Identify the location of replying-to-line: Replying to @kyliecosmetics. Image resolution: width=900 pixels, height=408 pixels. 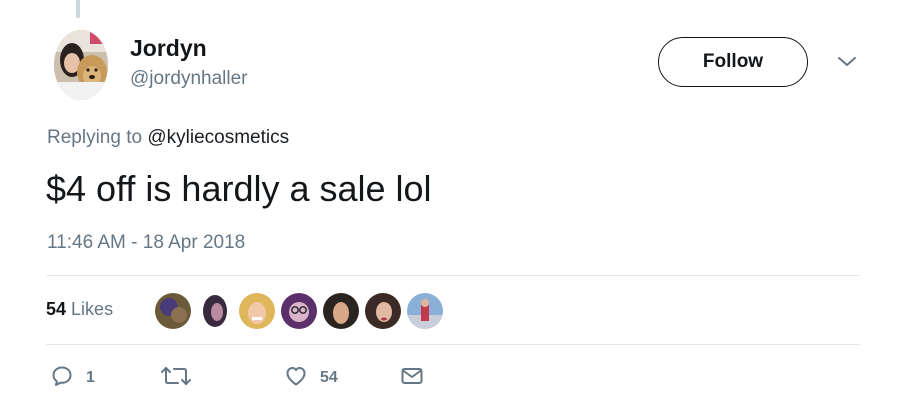
(168, 138).